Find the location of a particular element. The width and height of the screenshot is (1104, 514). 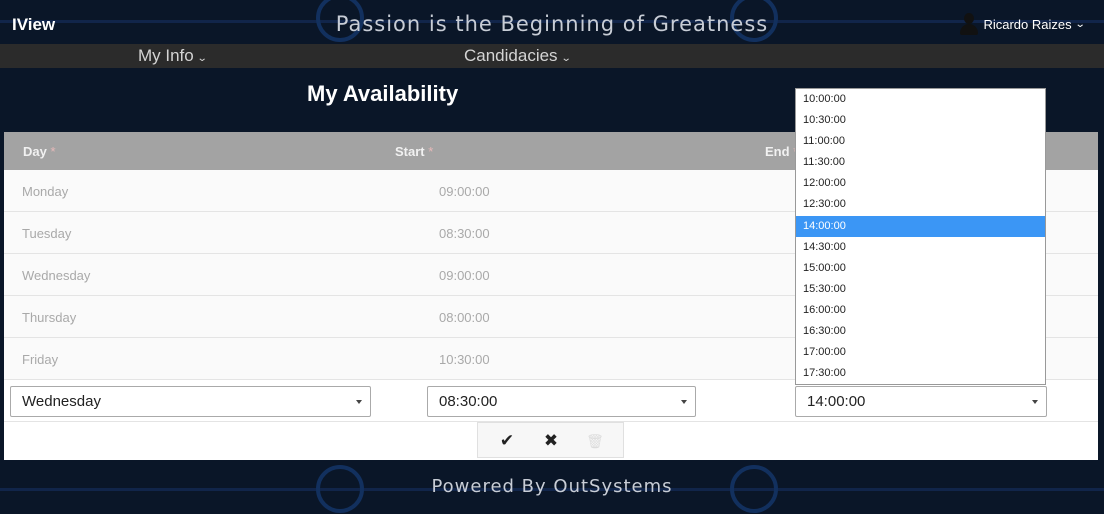

dropdown-option: 17:00:00 is located at coordinates (920, 352).